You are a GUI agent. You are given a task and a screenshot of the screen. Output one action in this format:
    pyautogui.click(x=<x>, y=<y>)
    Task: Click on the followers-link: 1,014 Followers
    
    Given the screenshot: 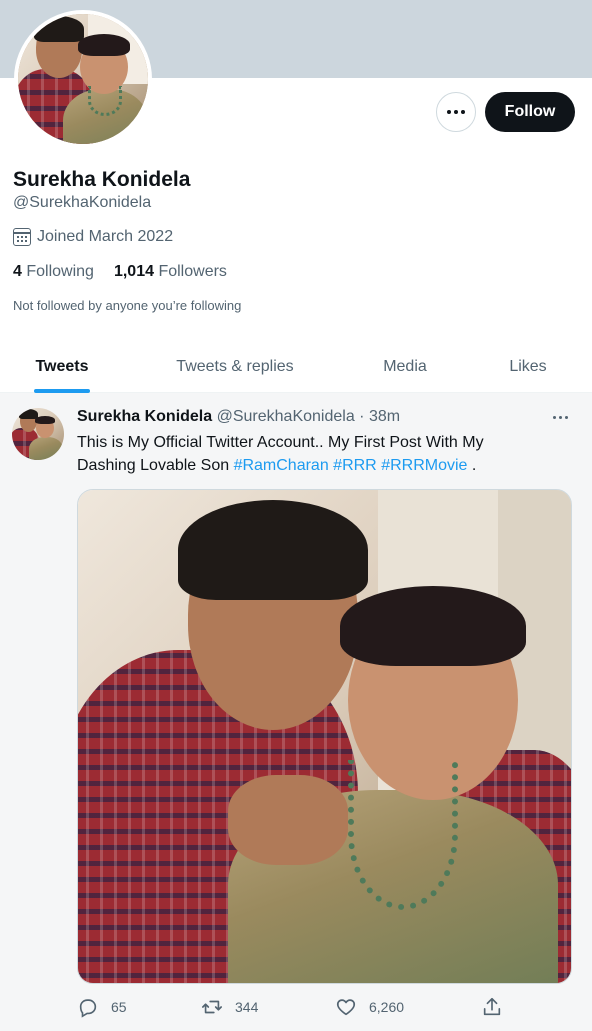 What is the action you would take?
    pyautogui.click(x=170, y=272)
    